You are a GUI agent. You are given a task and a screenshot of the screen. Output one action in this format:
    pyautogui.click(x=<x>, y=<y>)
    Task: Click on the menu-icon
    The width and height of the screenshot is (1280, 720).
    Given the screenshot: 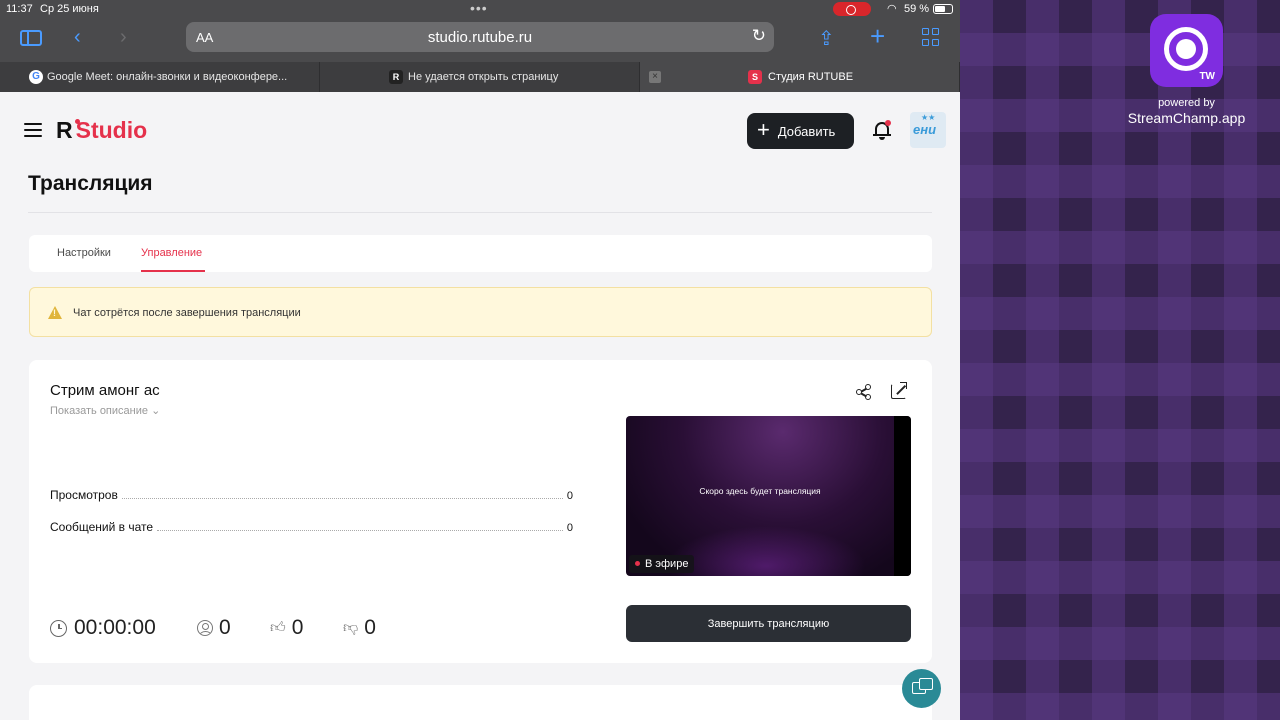 What is the action you would take?
    pyautogui.click(x=33, y=130)
    